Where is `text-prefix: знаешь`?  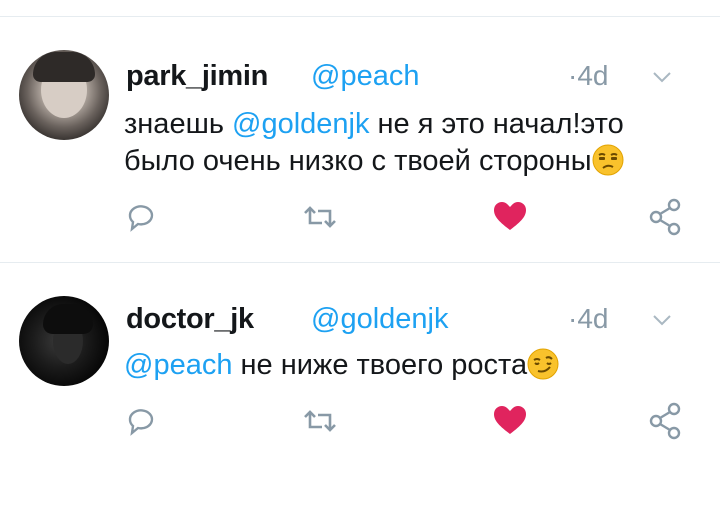 text-prefix: знаешь is located at coordinates (178, 124).